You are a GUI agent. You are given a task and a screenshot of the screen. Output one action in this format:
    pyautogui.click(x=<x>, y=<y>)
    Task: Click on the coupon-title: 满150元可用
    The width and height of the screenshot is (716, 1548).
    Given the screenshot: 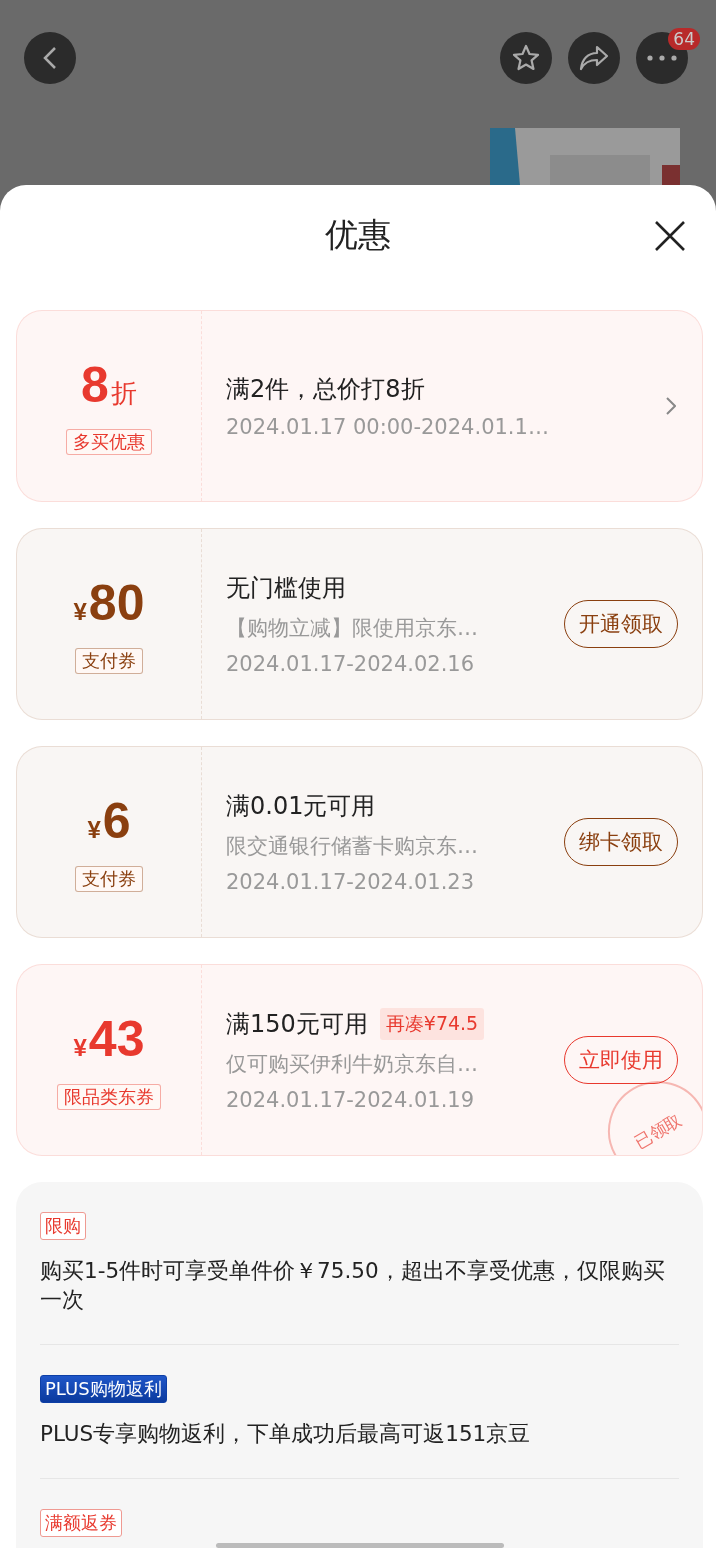 What is the action you would take?
    pyautogui.click(x=297, y=1024)
    